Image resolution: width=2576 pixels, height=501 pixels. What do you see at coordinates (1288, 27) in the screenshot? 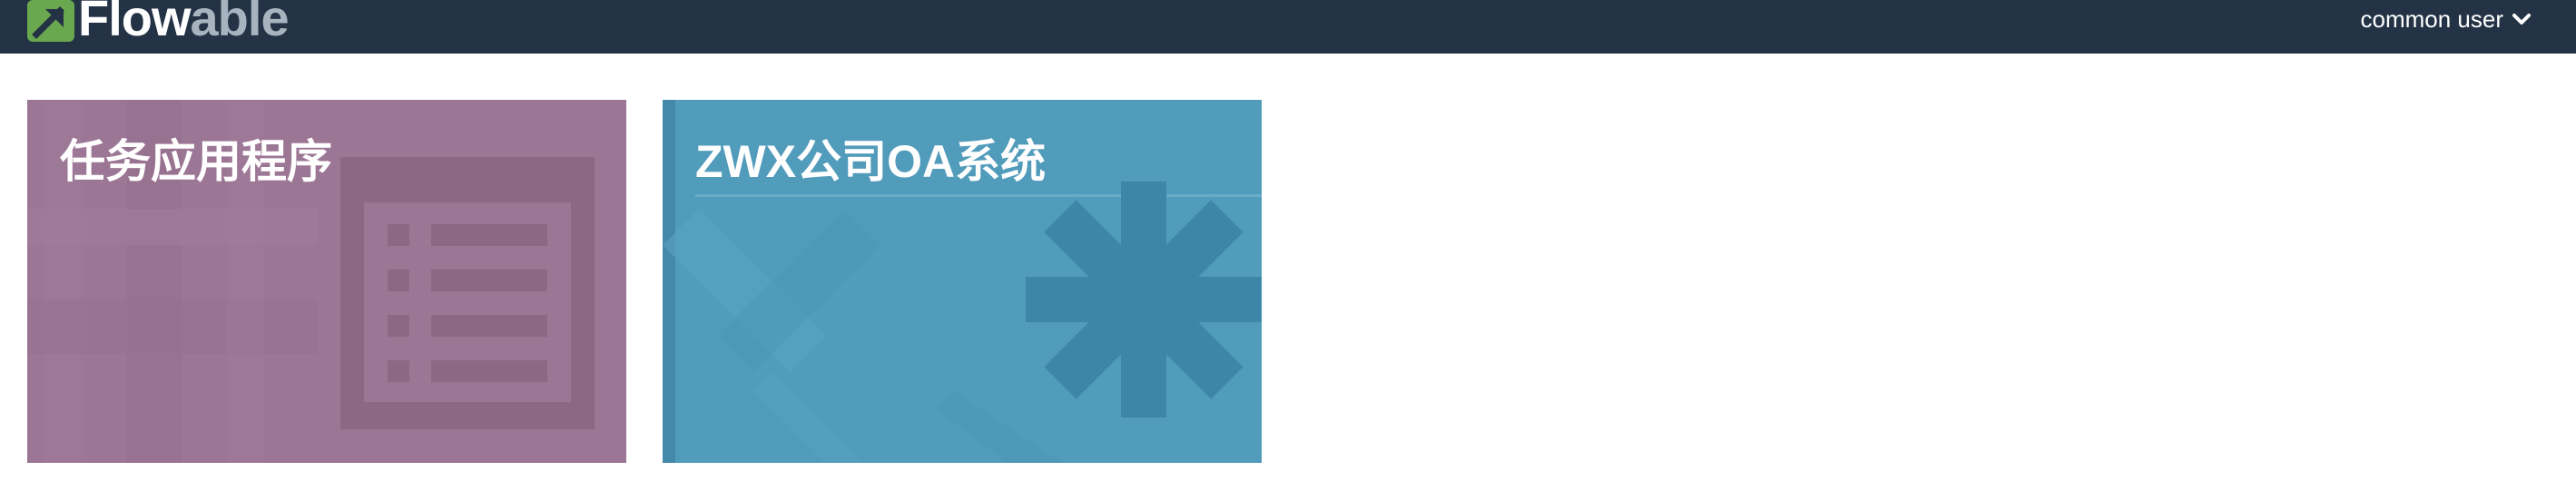
I see `top-navbar: Flowable common user` at bounding box center [1288, 27].